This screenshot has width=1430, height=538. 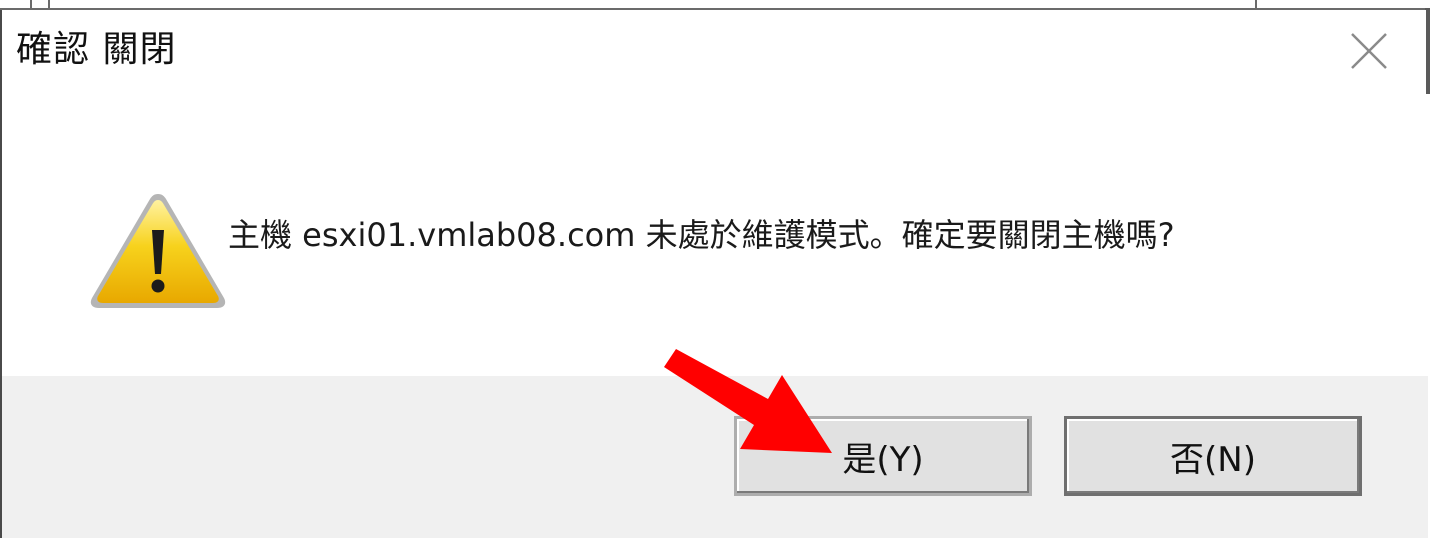 What do you see at coordinates (883, 456) in the screenshot?
I see `yes-button: 是(Y)` at bounding box center [883, 456].